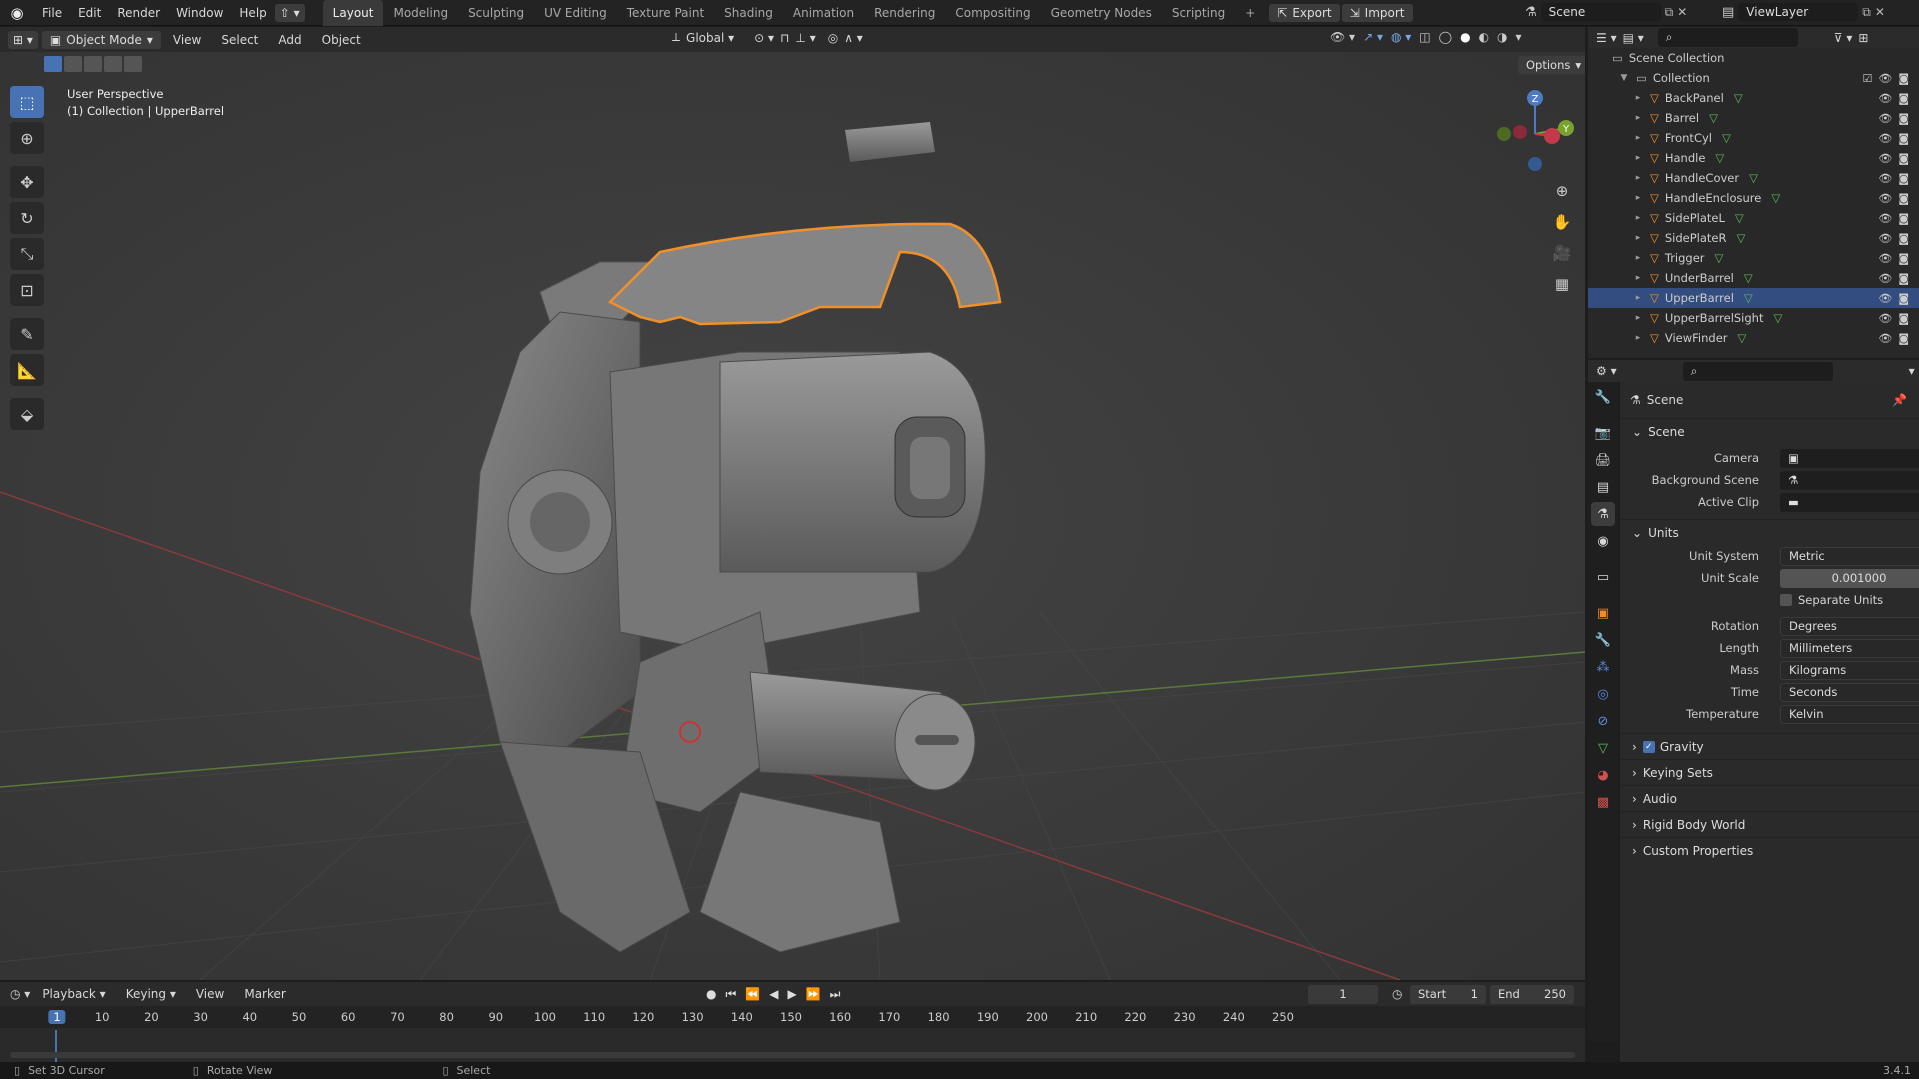 The width and height of the screenshot is (1919, 1079). Describe the element at coordinates (784, 38) in the screenshot. I see `snap-icon: ⊓` at that location.